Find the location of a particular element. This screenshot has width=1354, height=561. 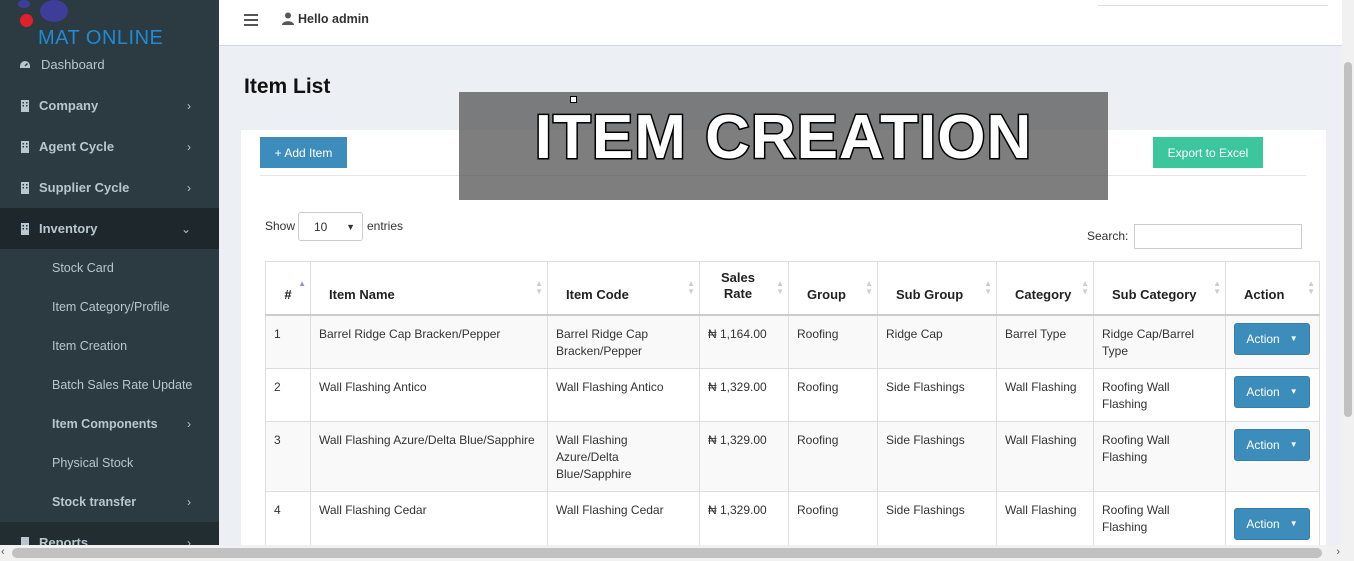

entries-value: 10 is located at coordinates (321, 226).